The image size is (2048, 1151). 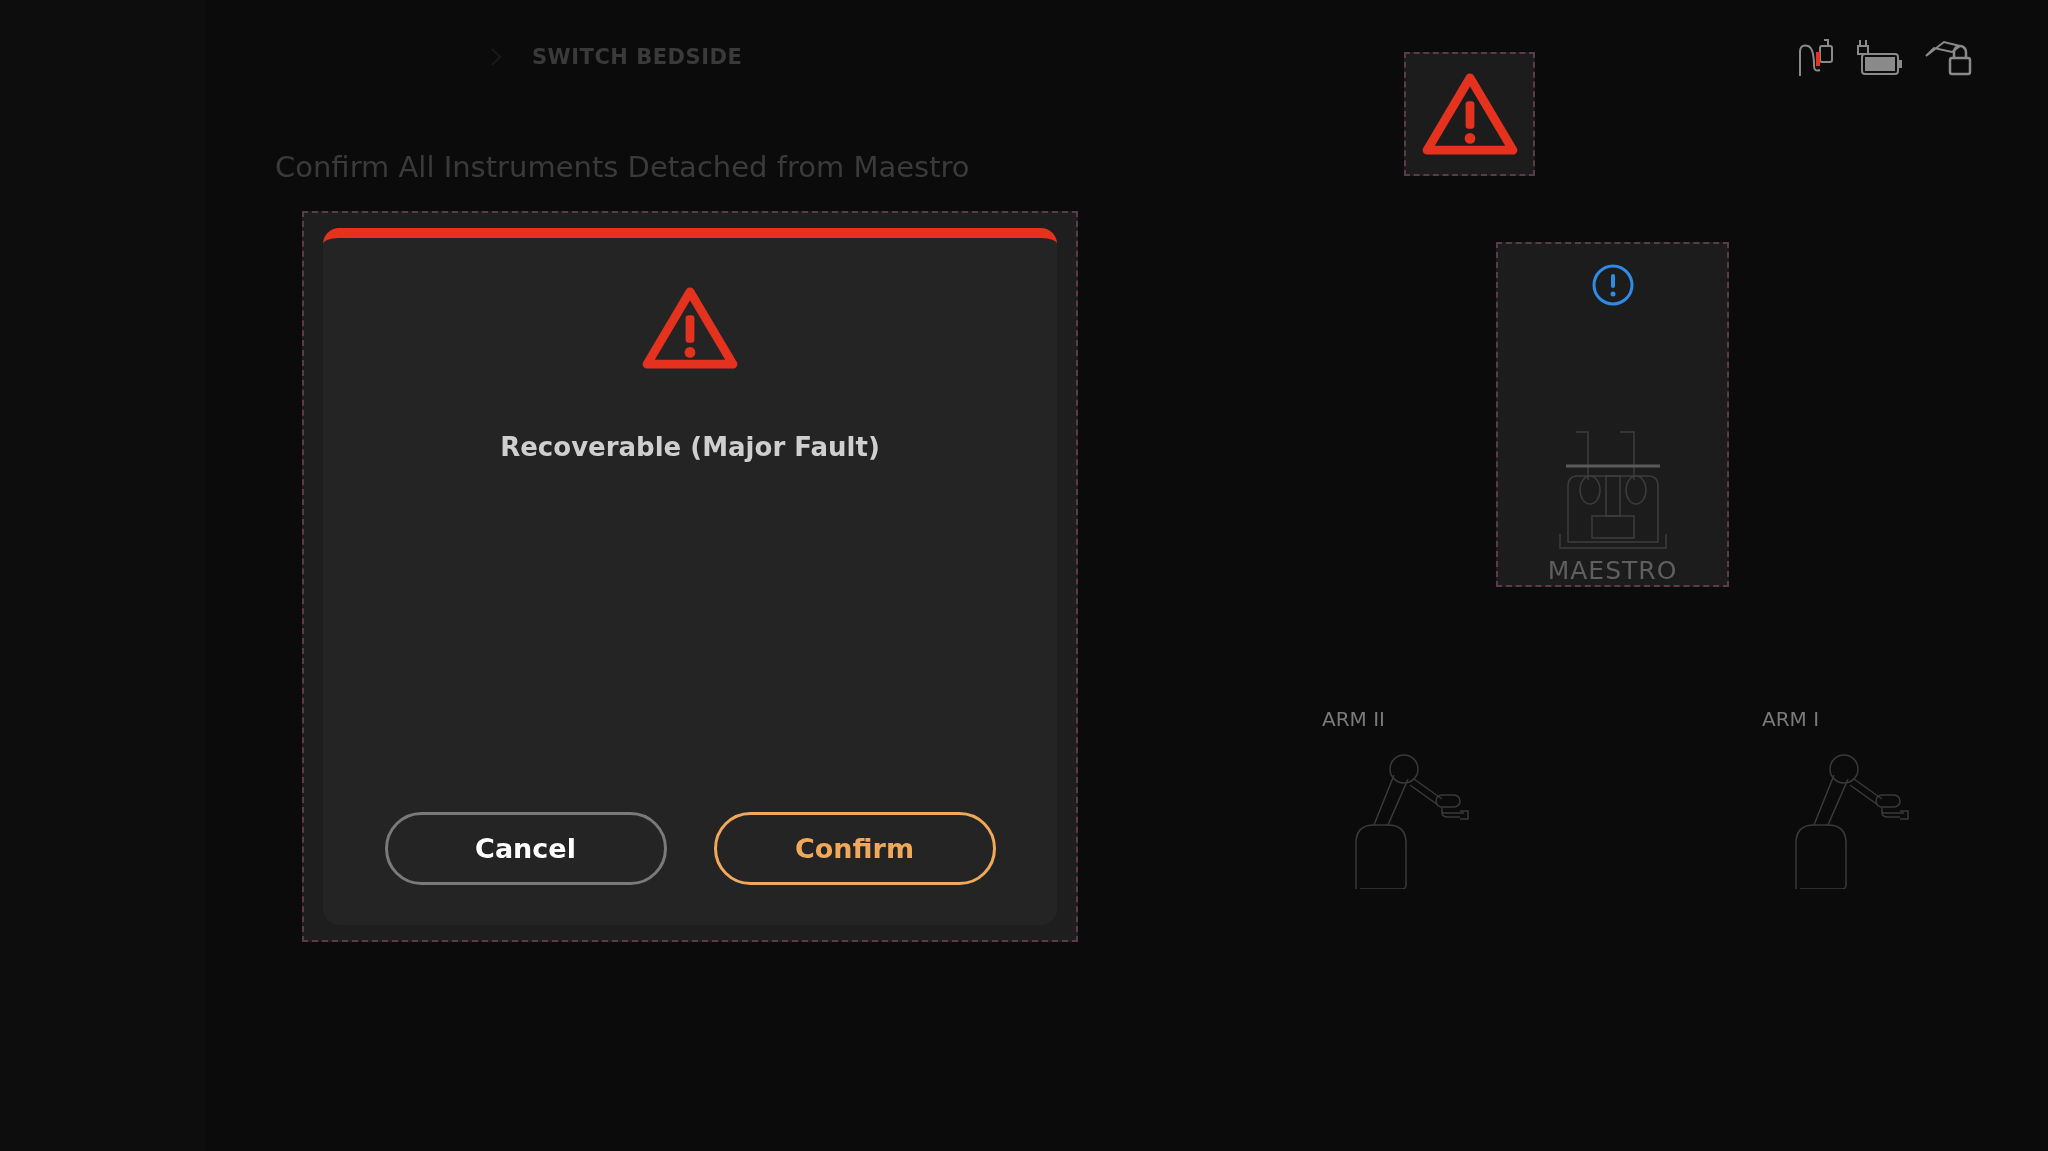 What do you see at coordinates (525, 848) in the screenshot?
I see `cancel-button: Cancel` at bounding box center [525, 848].